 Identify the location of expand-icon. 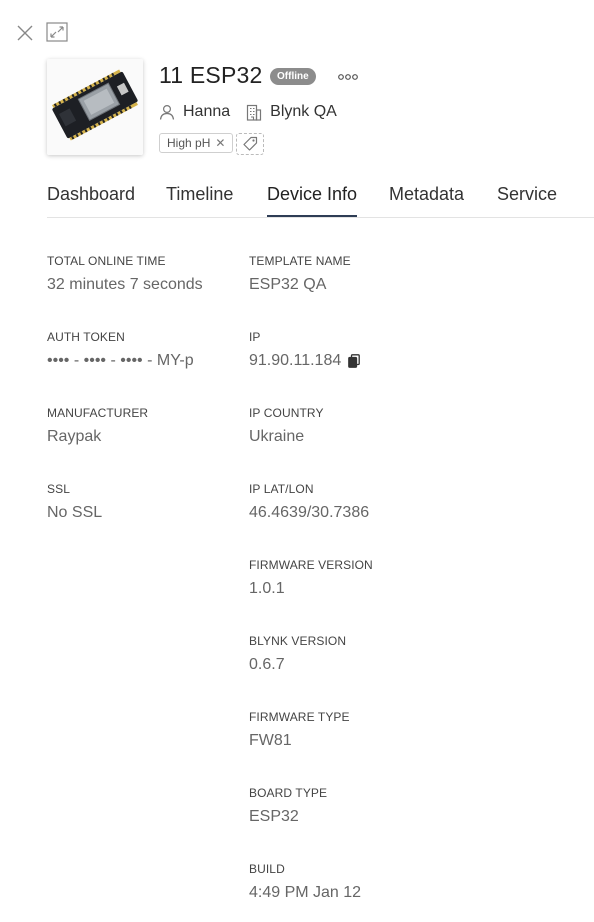
(57, 32).